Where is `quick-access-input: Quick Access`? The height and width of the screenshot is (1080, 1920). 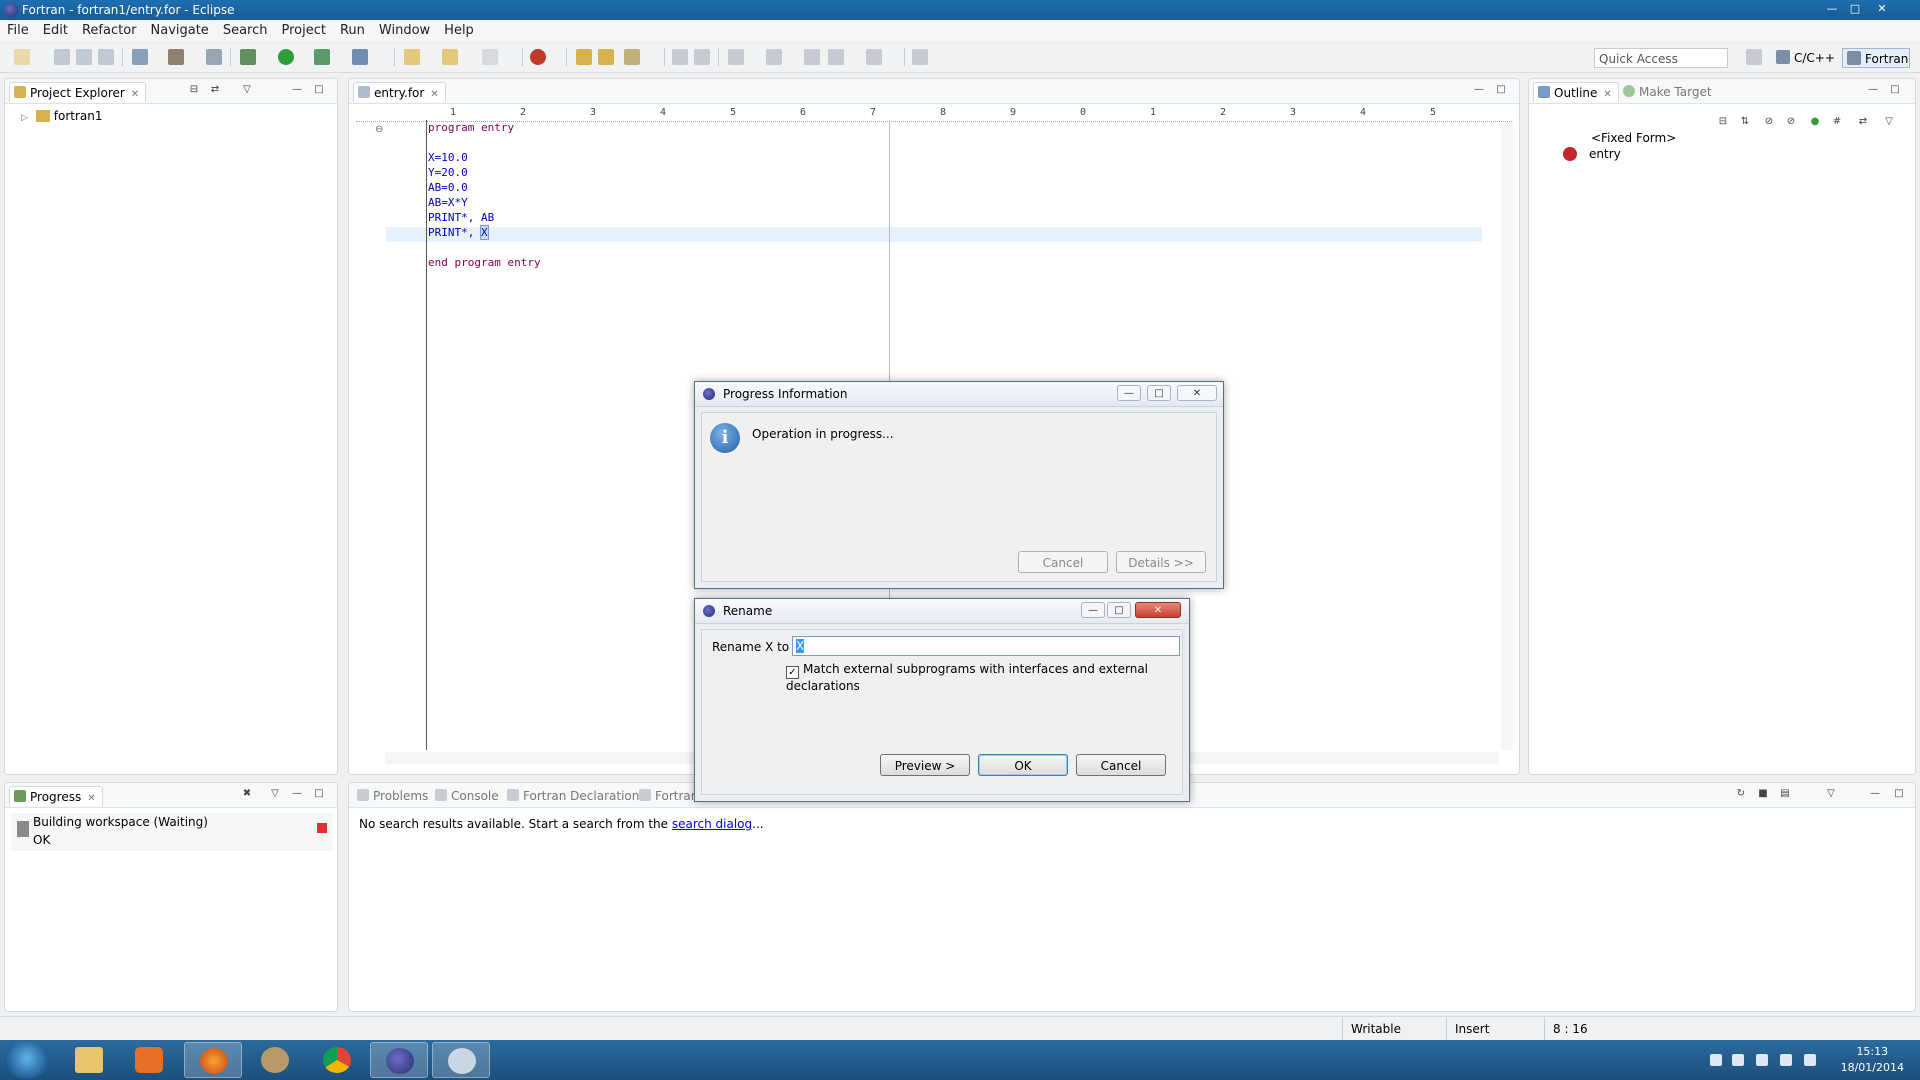
quick-access-input: Quick Access is located at coordinates (1661, 58).